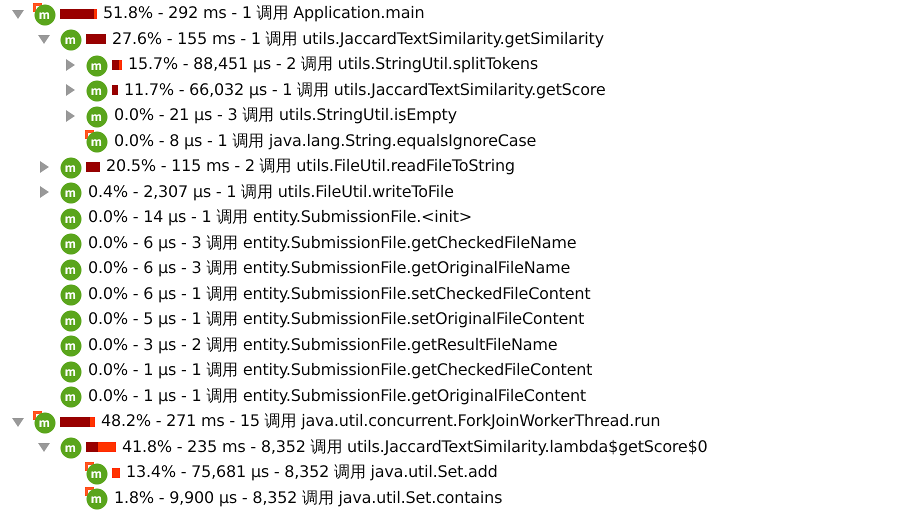 Image resolution: width=913 pixels, height=531 pixels. Describe the element at coordinates (358, 39) in the screenshot. I see `call-tree-entry: 27.6% - 155 ms - 1 调用 utils.JaccardTextSimilarity.getSimilarity` at that location.